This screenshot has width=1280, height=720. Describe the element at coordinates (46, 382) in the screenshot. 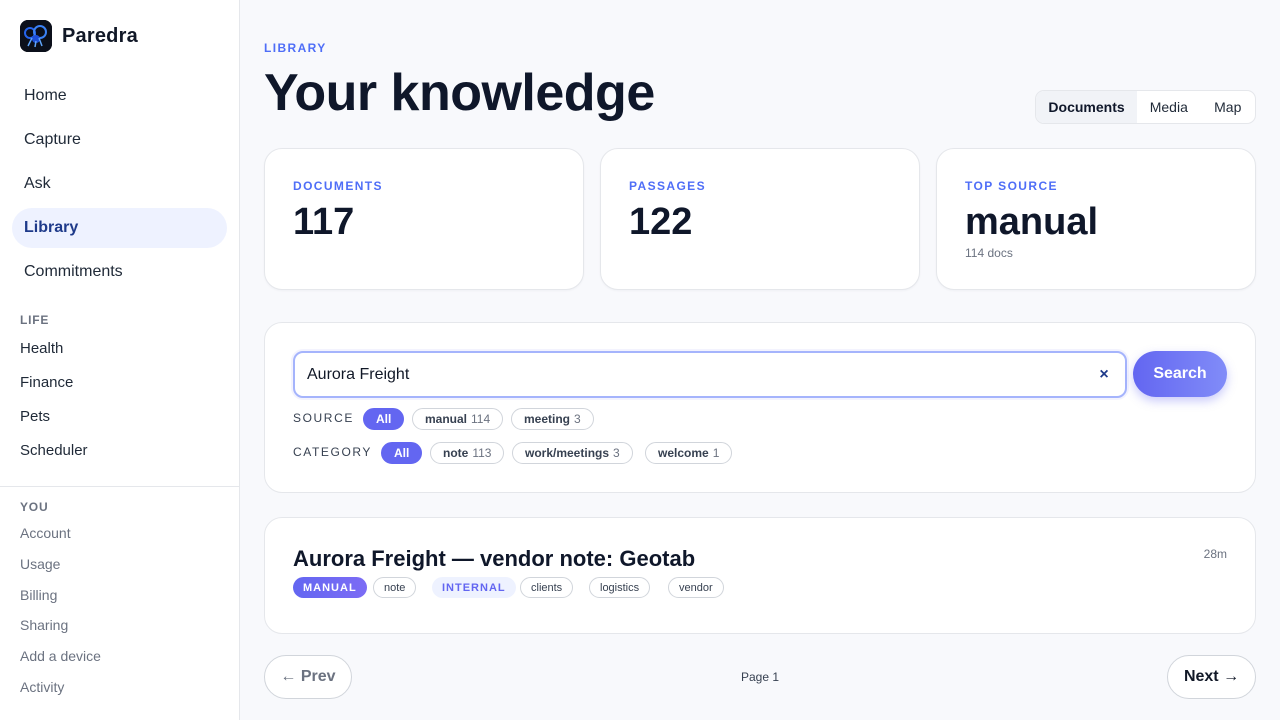

I see `nav-item-finance: Finance` at that location.